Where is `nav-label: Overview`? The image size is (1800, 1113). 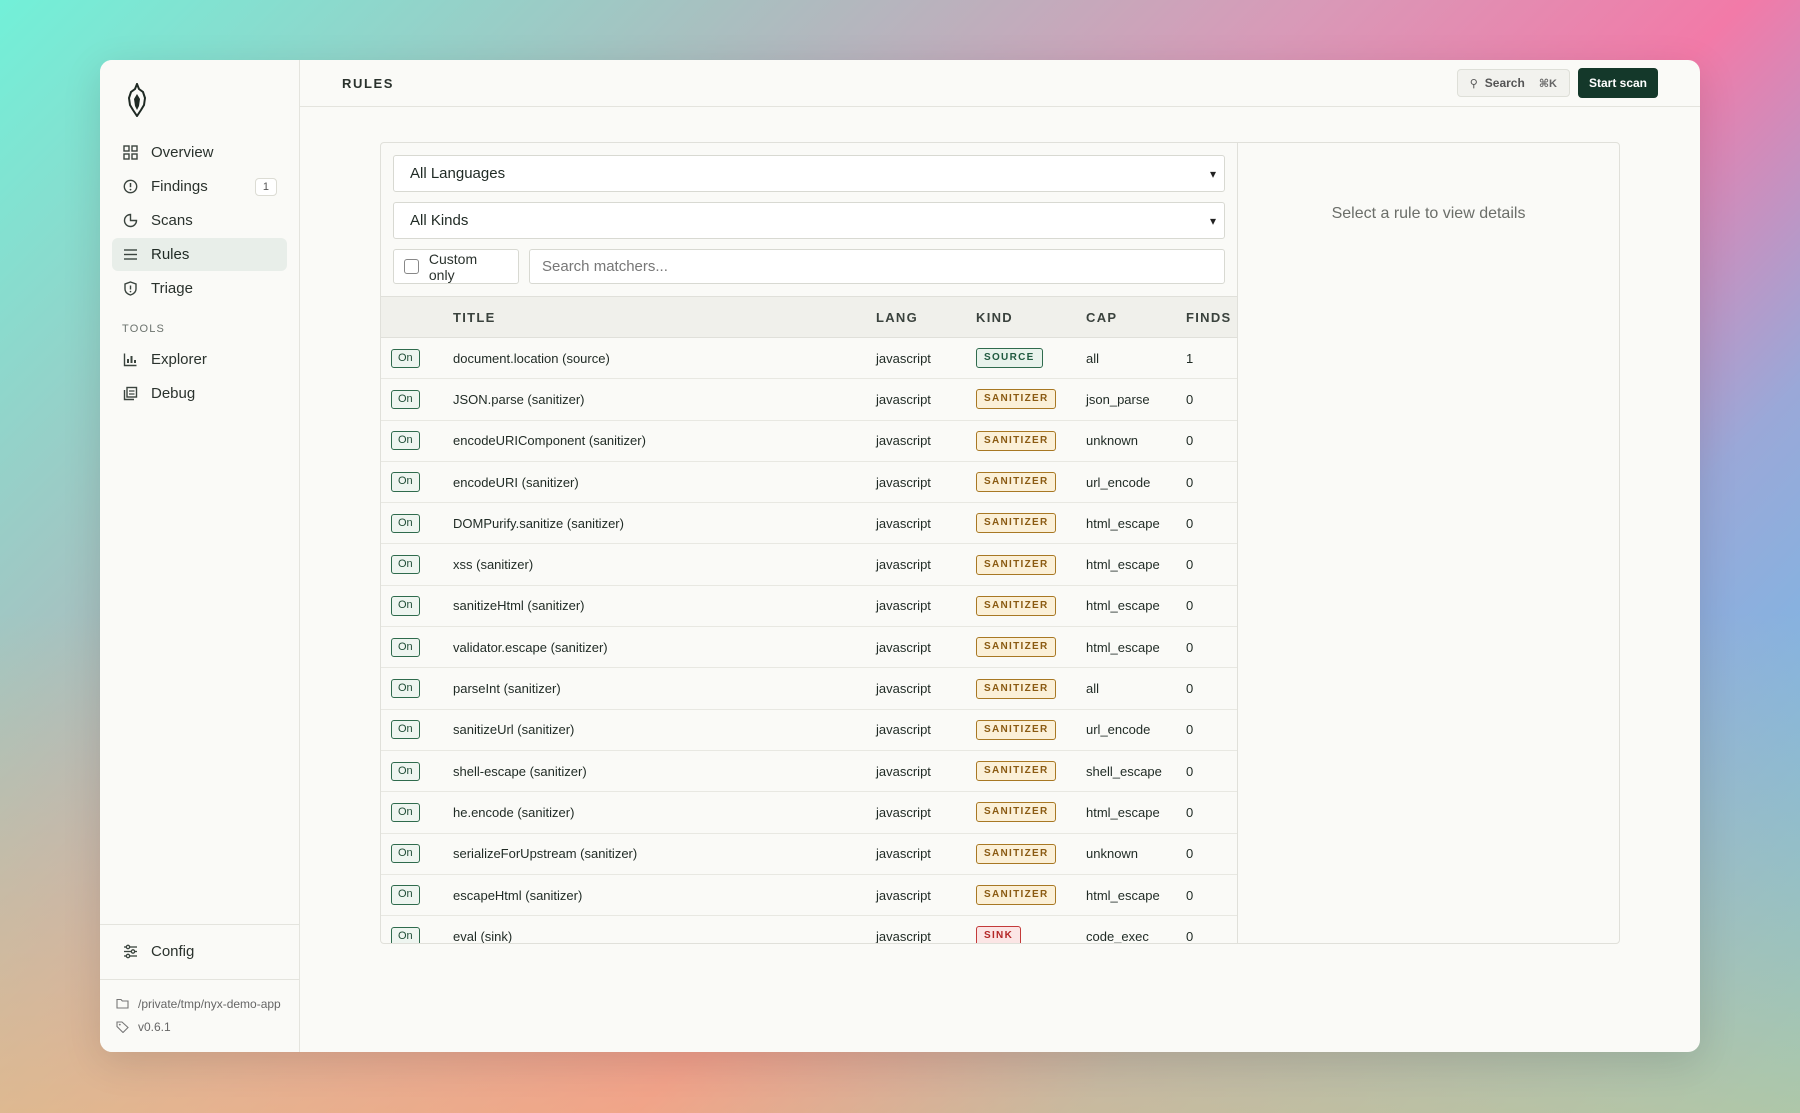 nav-label: Overview is located at coordinates (182, 152).